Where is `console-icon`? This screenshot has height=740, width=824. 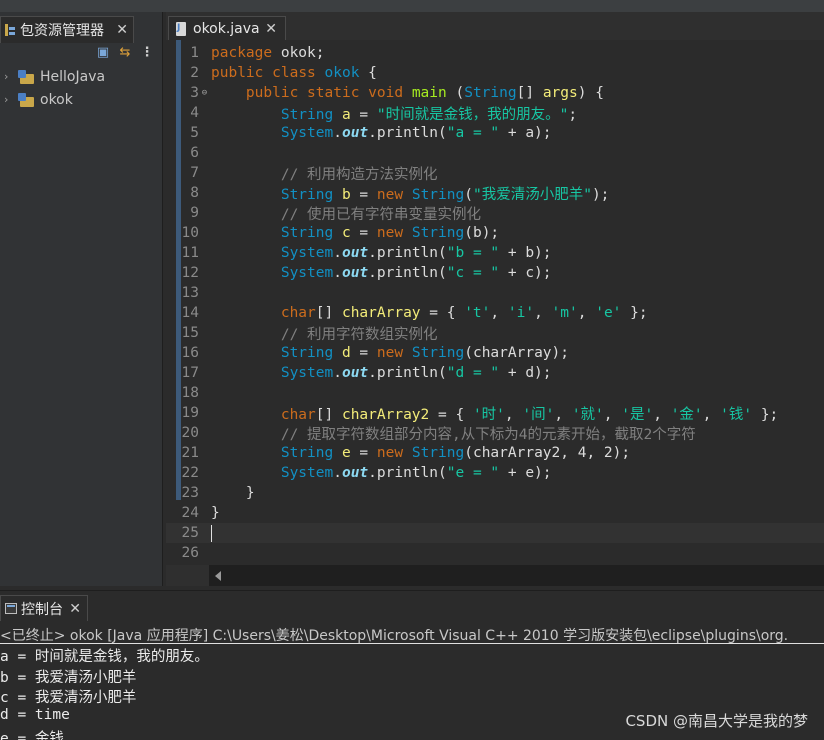
console-icon is located at coordinates (11, 608).